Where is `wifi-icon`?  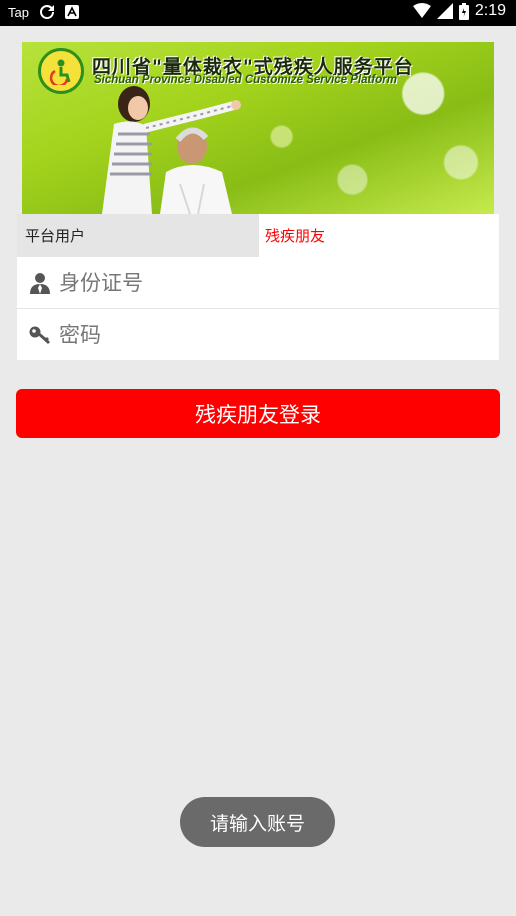
wifi-icon is located at coordinates (421, 11).